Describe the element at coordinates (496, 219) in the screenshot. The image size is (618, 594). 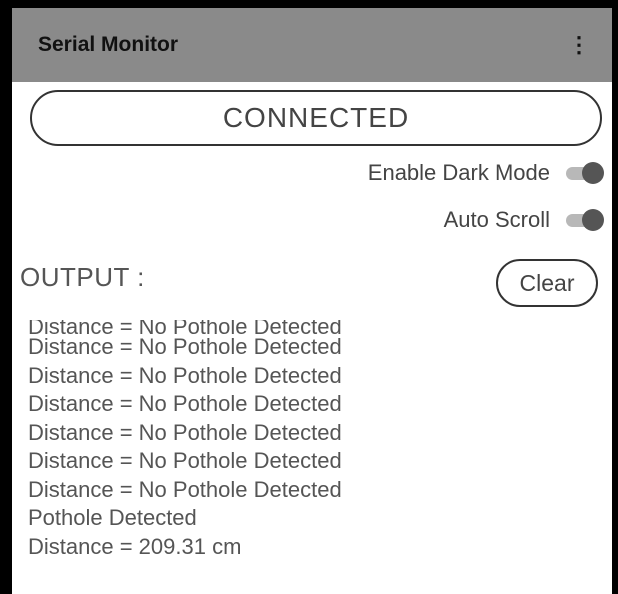
I see `auto-scroll-label: Auto Scroll` at that location.